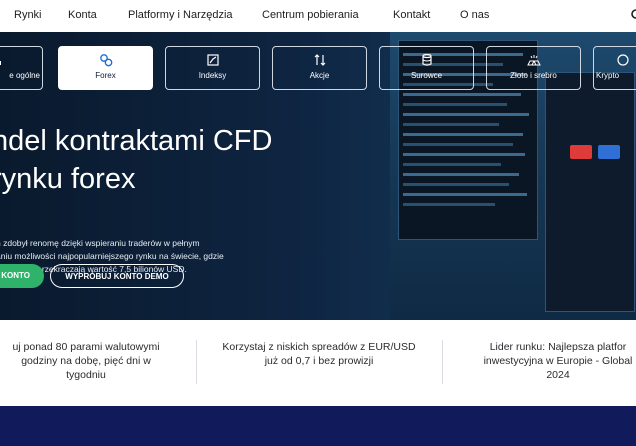  Describe the element at coordinates (411, 15) in the screenshot. I see `nav-item-kontakt: Kontakt` at that location.